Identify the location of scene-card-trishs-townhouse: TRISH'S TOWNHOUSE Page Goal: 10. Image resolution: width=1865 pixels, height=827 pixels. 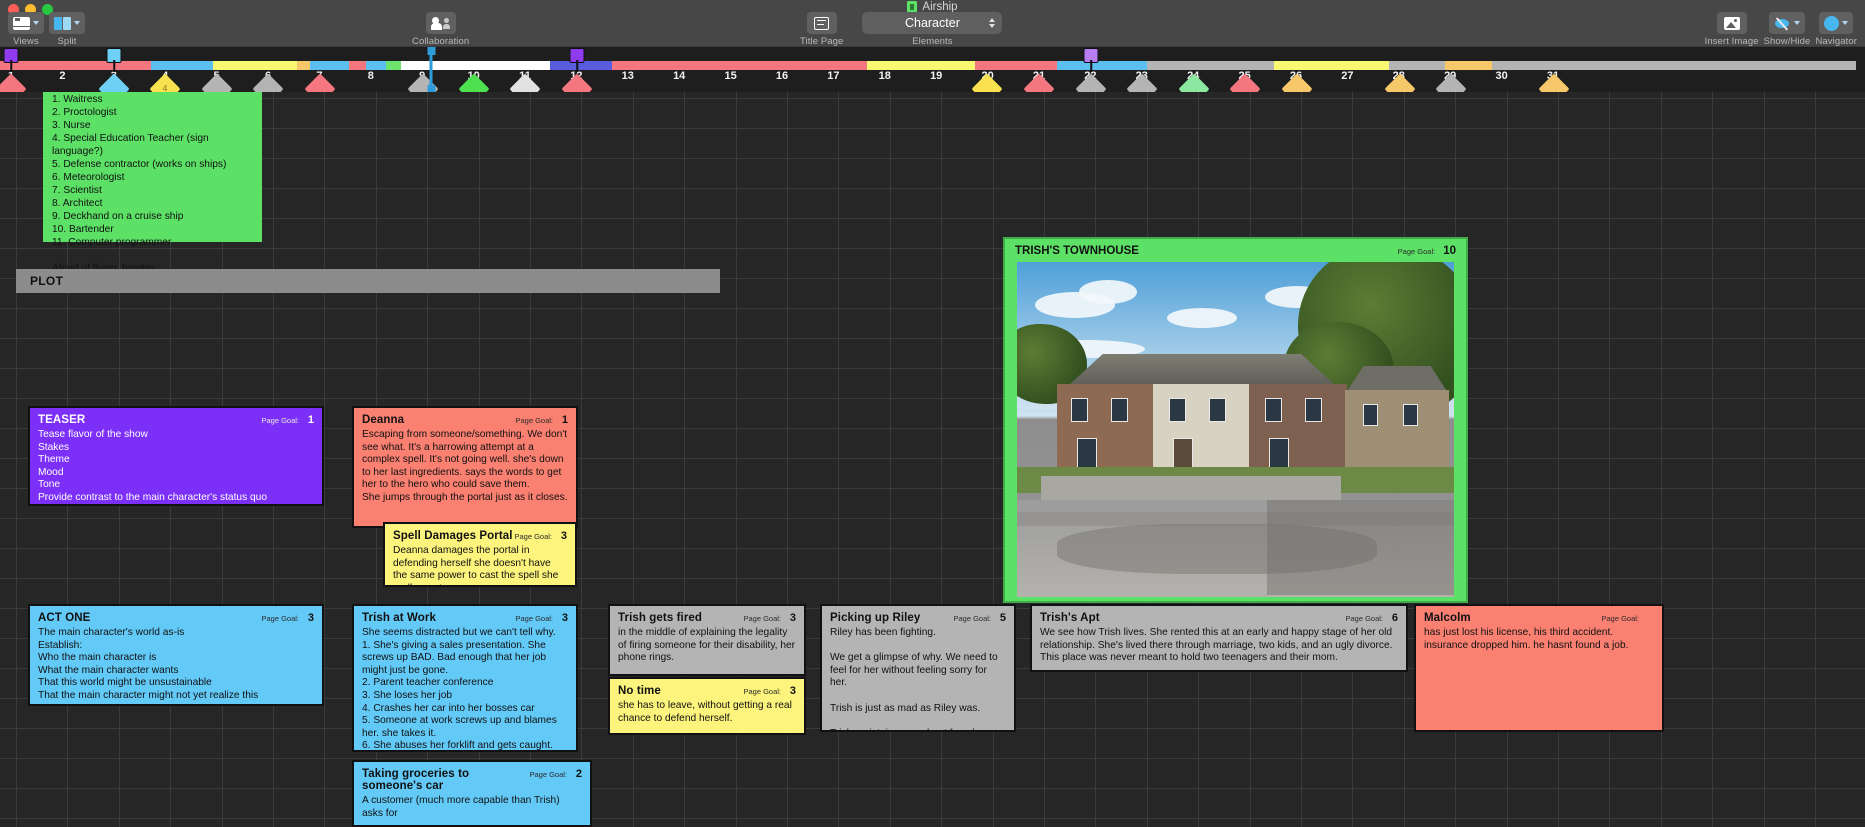
(1235, 420).